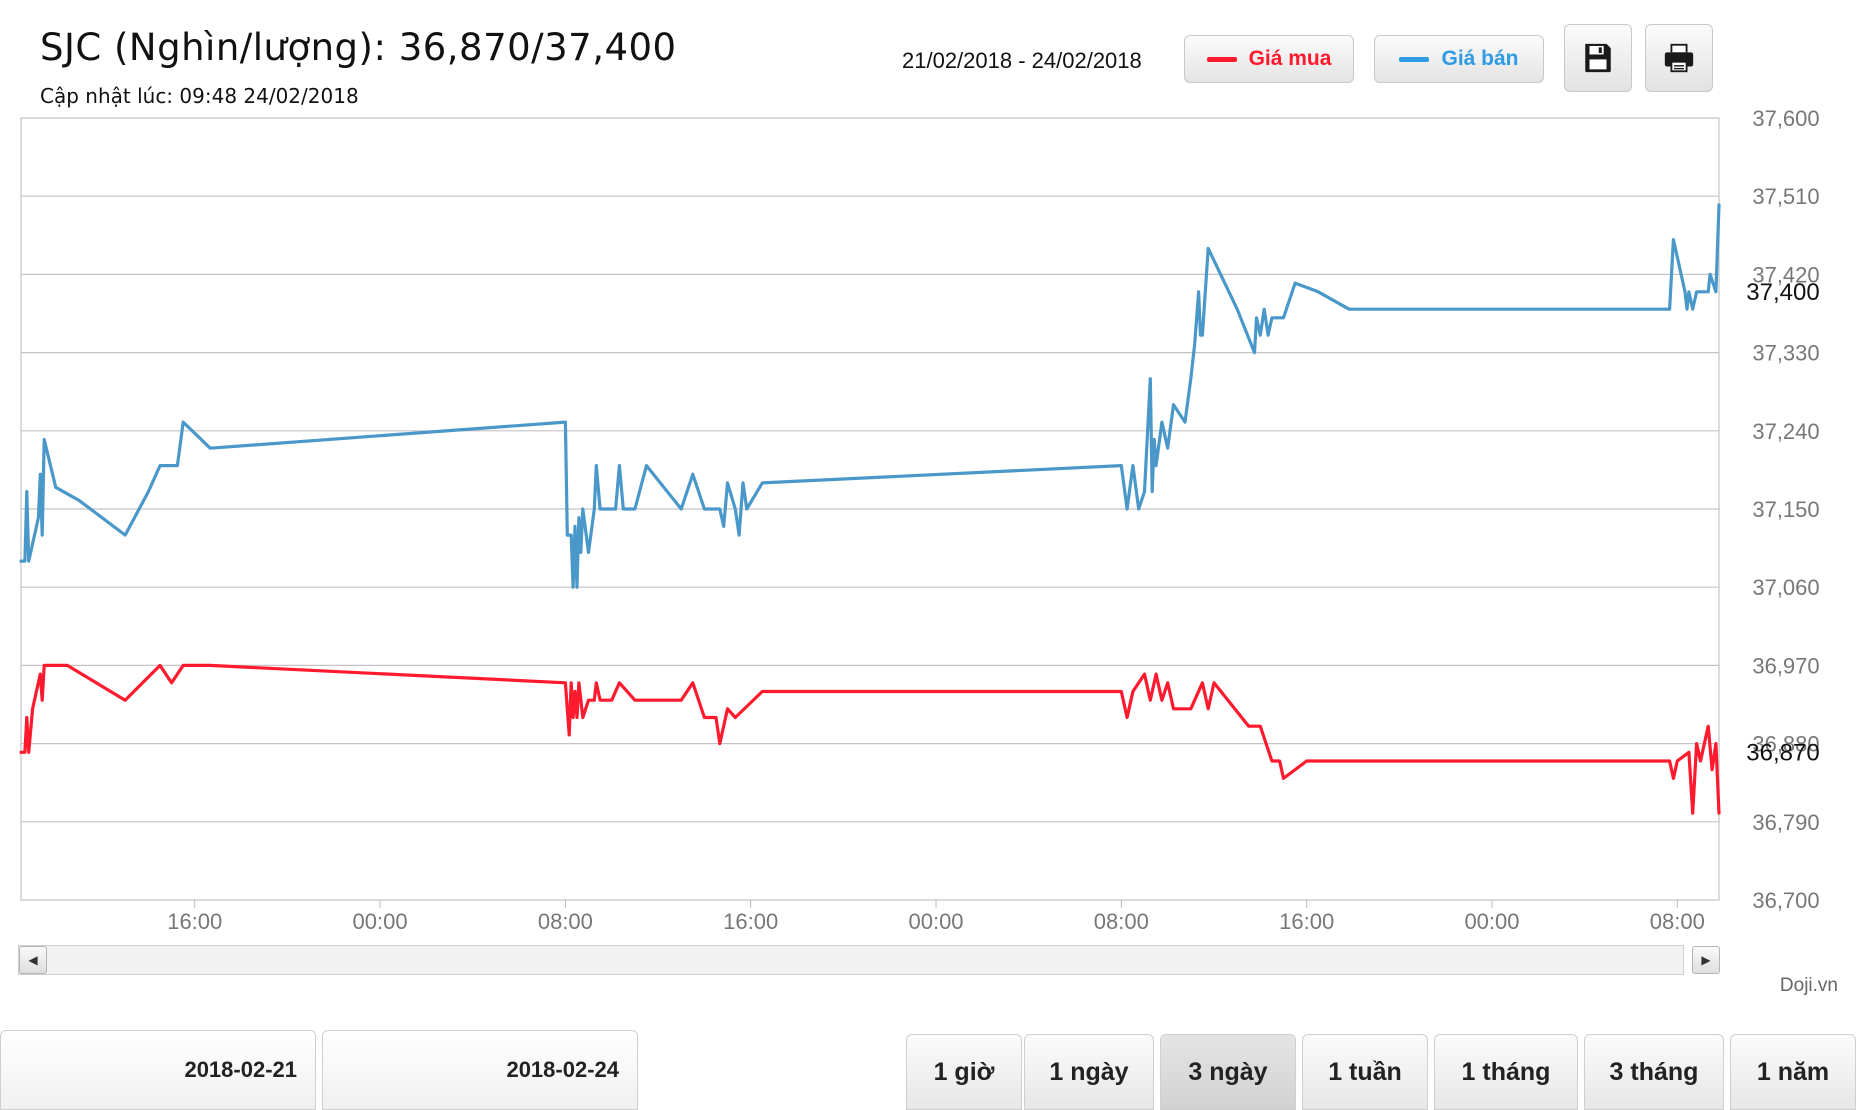  I want to click on arrow-left-icon: ◀, so click(33, 960).